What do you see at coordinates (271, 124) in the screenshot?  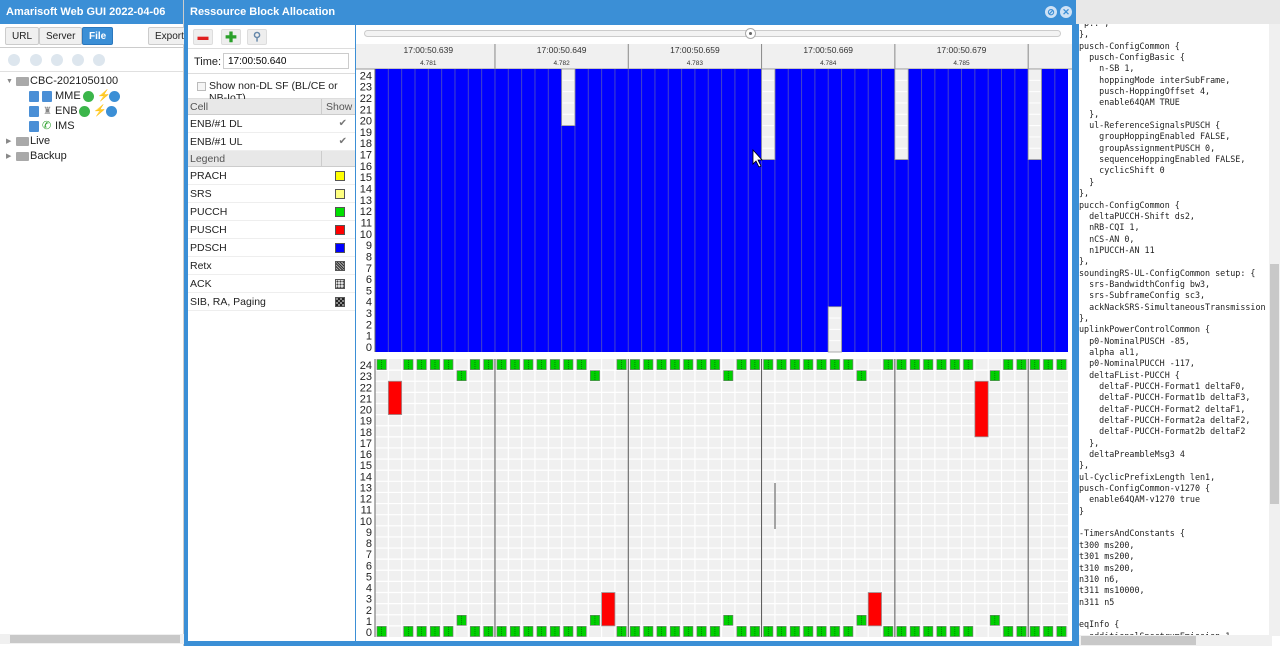 I see `cell-row: ENB/#1 DL ✔` at bounding box center [271, 124].